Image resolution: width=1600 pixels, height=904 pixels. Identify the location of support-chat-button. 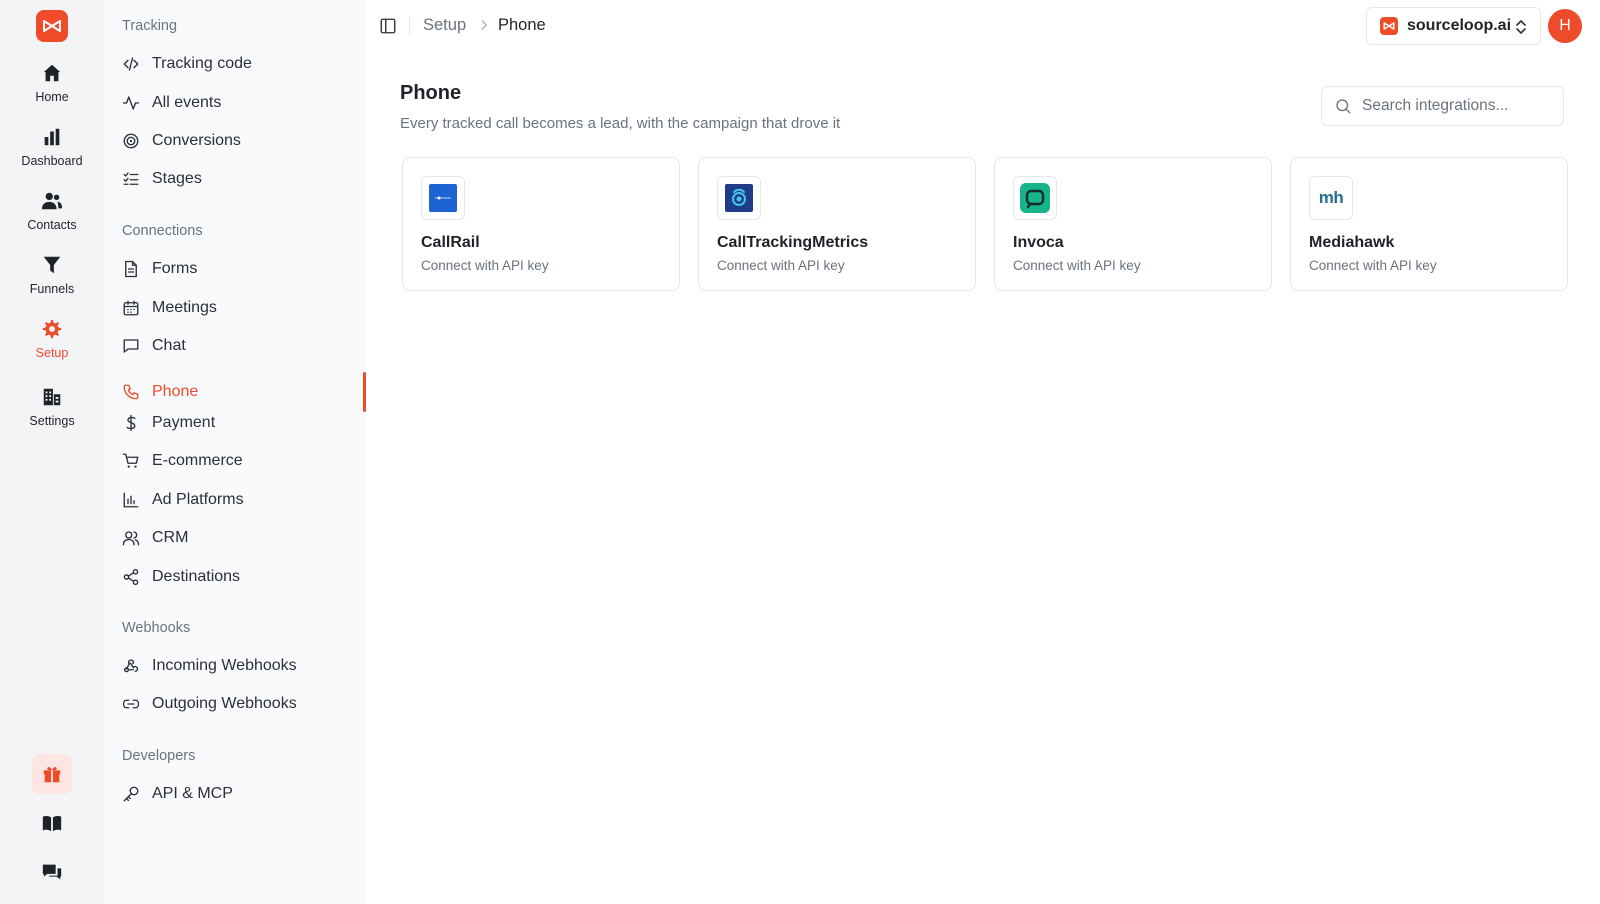
(52, 872).